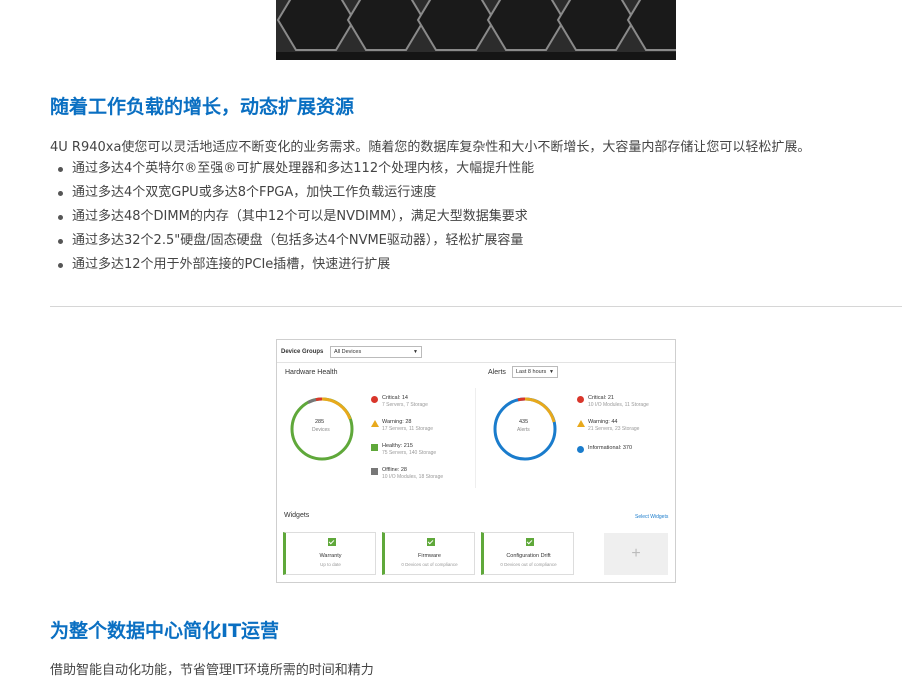  What do you see at coordinates (397, 446) in the screenshot?
I see `stat-label: Healthy: 215` at bounding box center [397, 446].